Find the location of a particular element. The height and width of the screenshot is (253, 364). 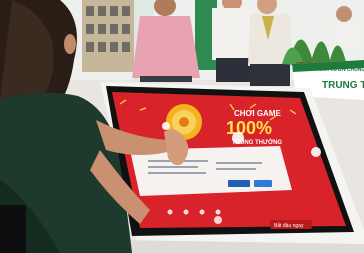

sign-small-text: NHÀ VƯỜN CHUNG is located at coordinates (341, 69).